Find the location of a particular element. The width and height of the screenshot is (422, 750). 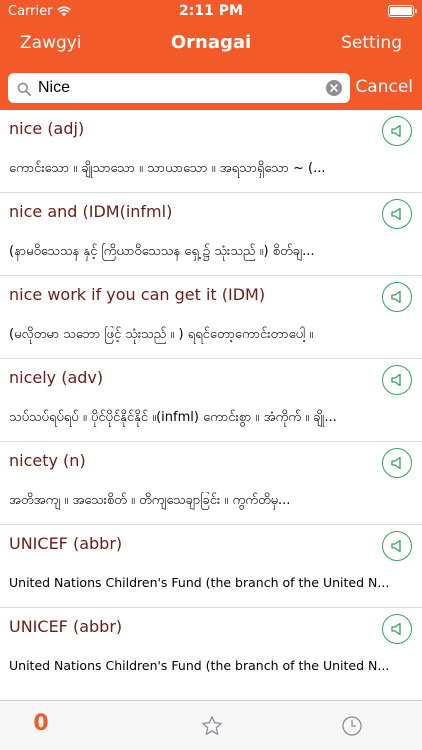

battery-level is located at coordinates (401, 11).